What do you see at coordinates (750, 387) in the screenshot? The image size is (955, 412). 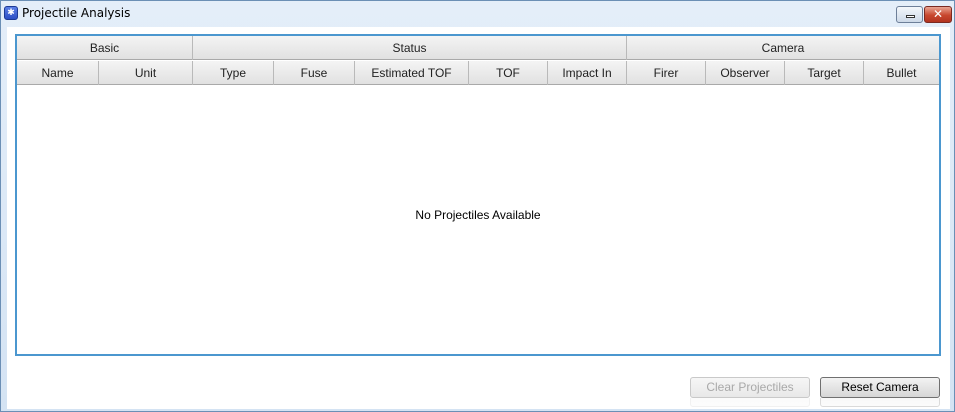 I see `clear-projectiles-button: Clear Projectiles` at bounding box center [750, 387].